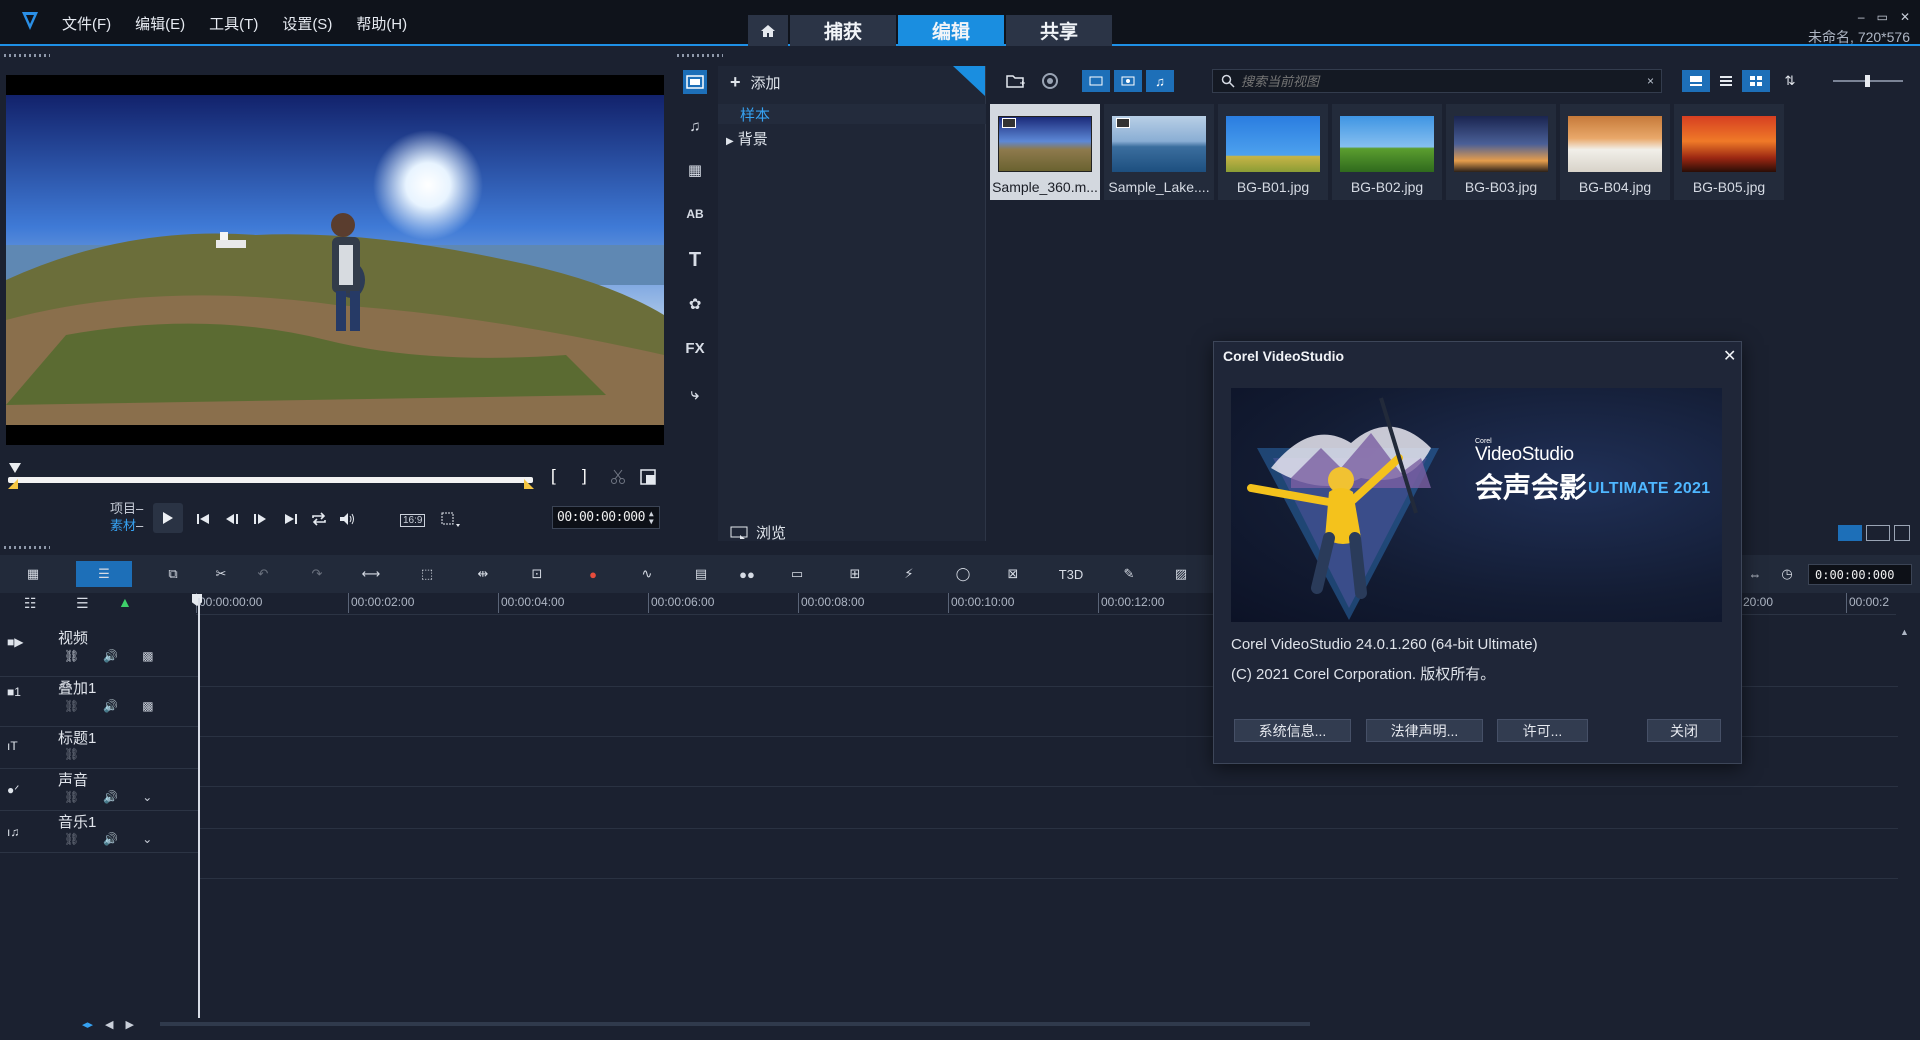 The height and width of the screenshot is (1040, 1920). I want to click on browse-button: 浏览, so click(758, 532).